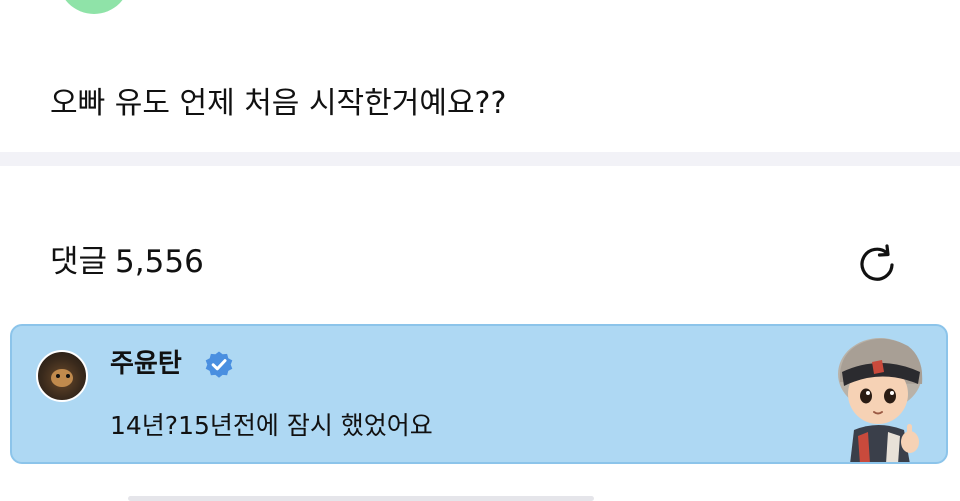 The width and height of the screenshot is (960, 501). Describe the element at coordinates (278, 103) in the screenshot. I see `post-body-text: 오빠 유도 언제 처음 시작한거예요??` at that location.